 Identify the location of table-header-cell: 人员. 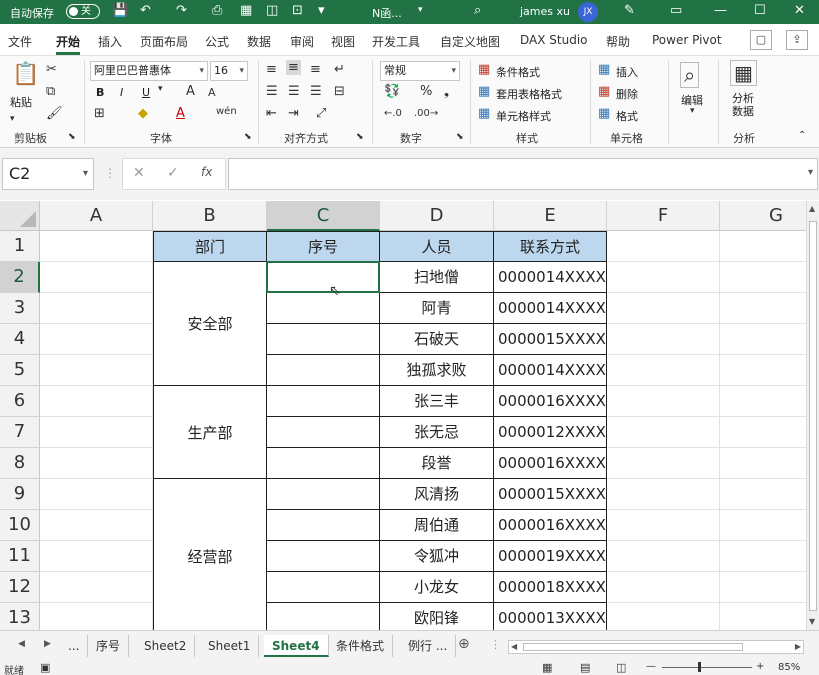
(437, 246).